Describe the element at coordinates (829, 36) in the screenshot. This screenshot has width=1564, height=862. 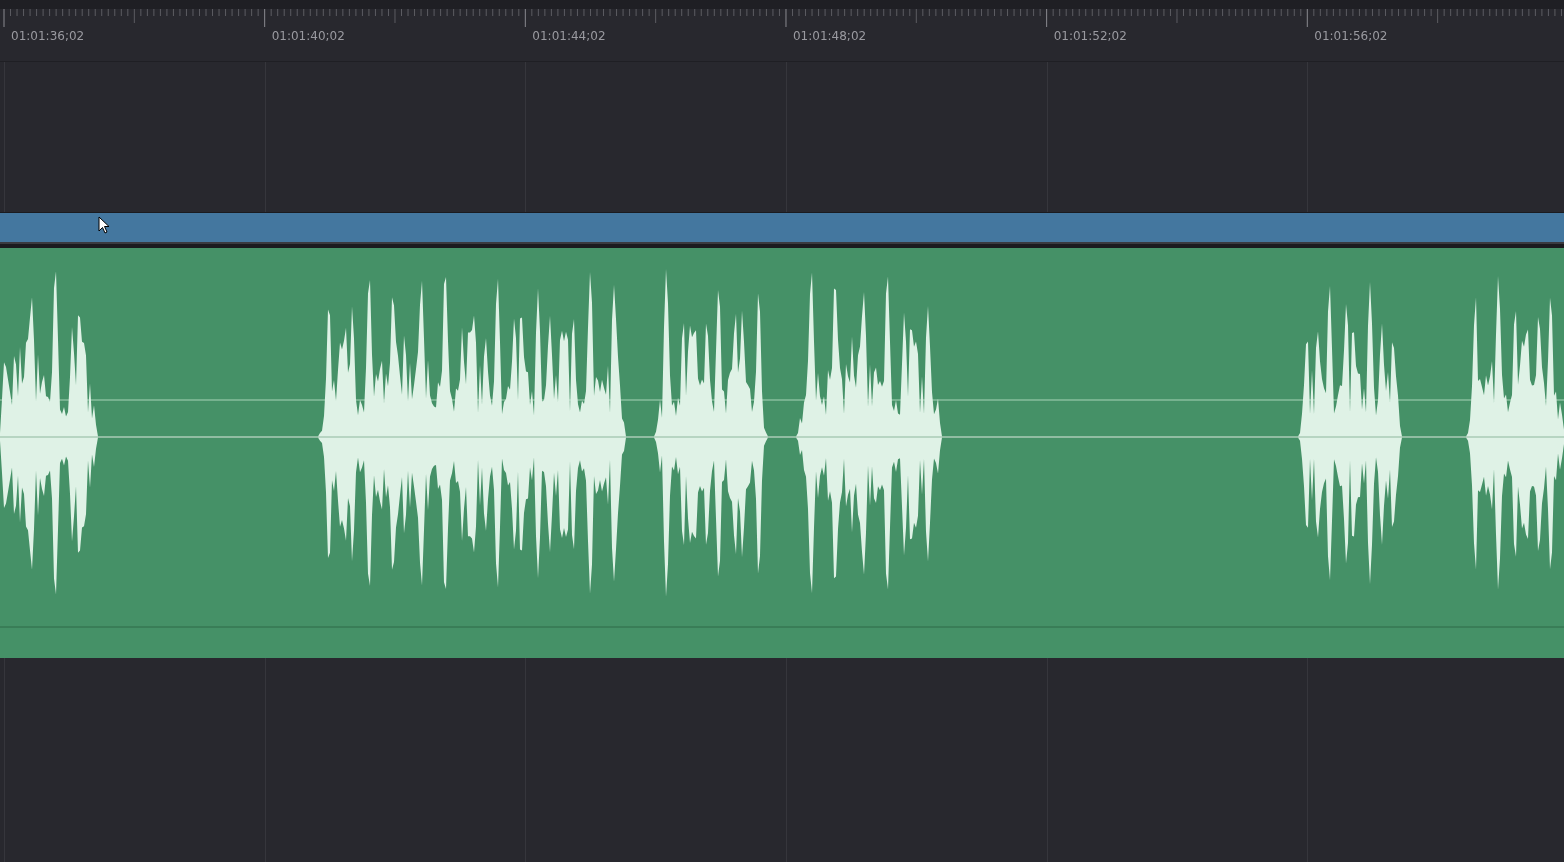
I see `timecode-label: 01:01:48;02` at that location.